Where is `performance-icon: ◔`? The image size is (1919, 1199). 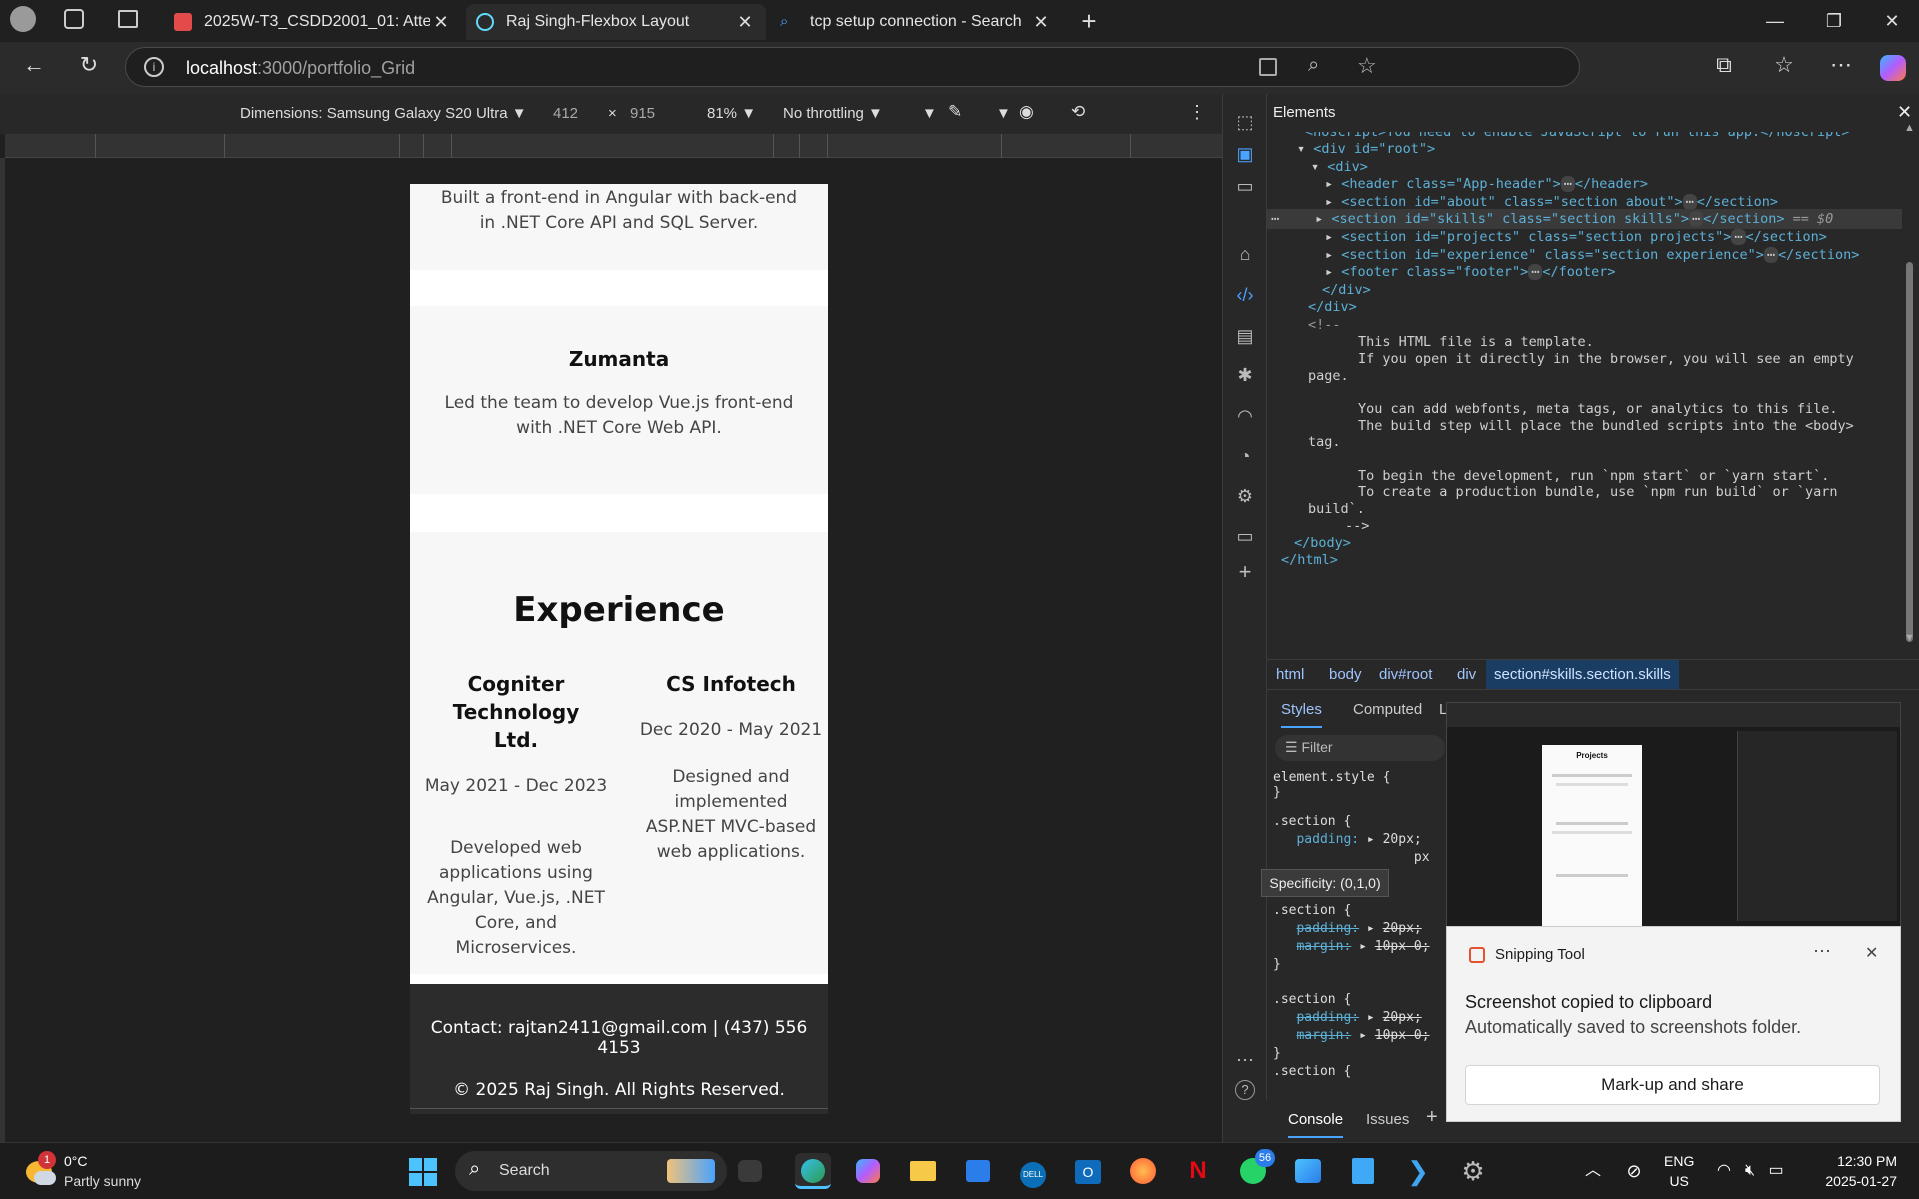 performance-icon: ◔ is located at coordinates (1245, 456).